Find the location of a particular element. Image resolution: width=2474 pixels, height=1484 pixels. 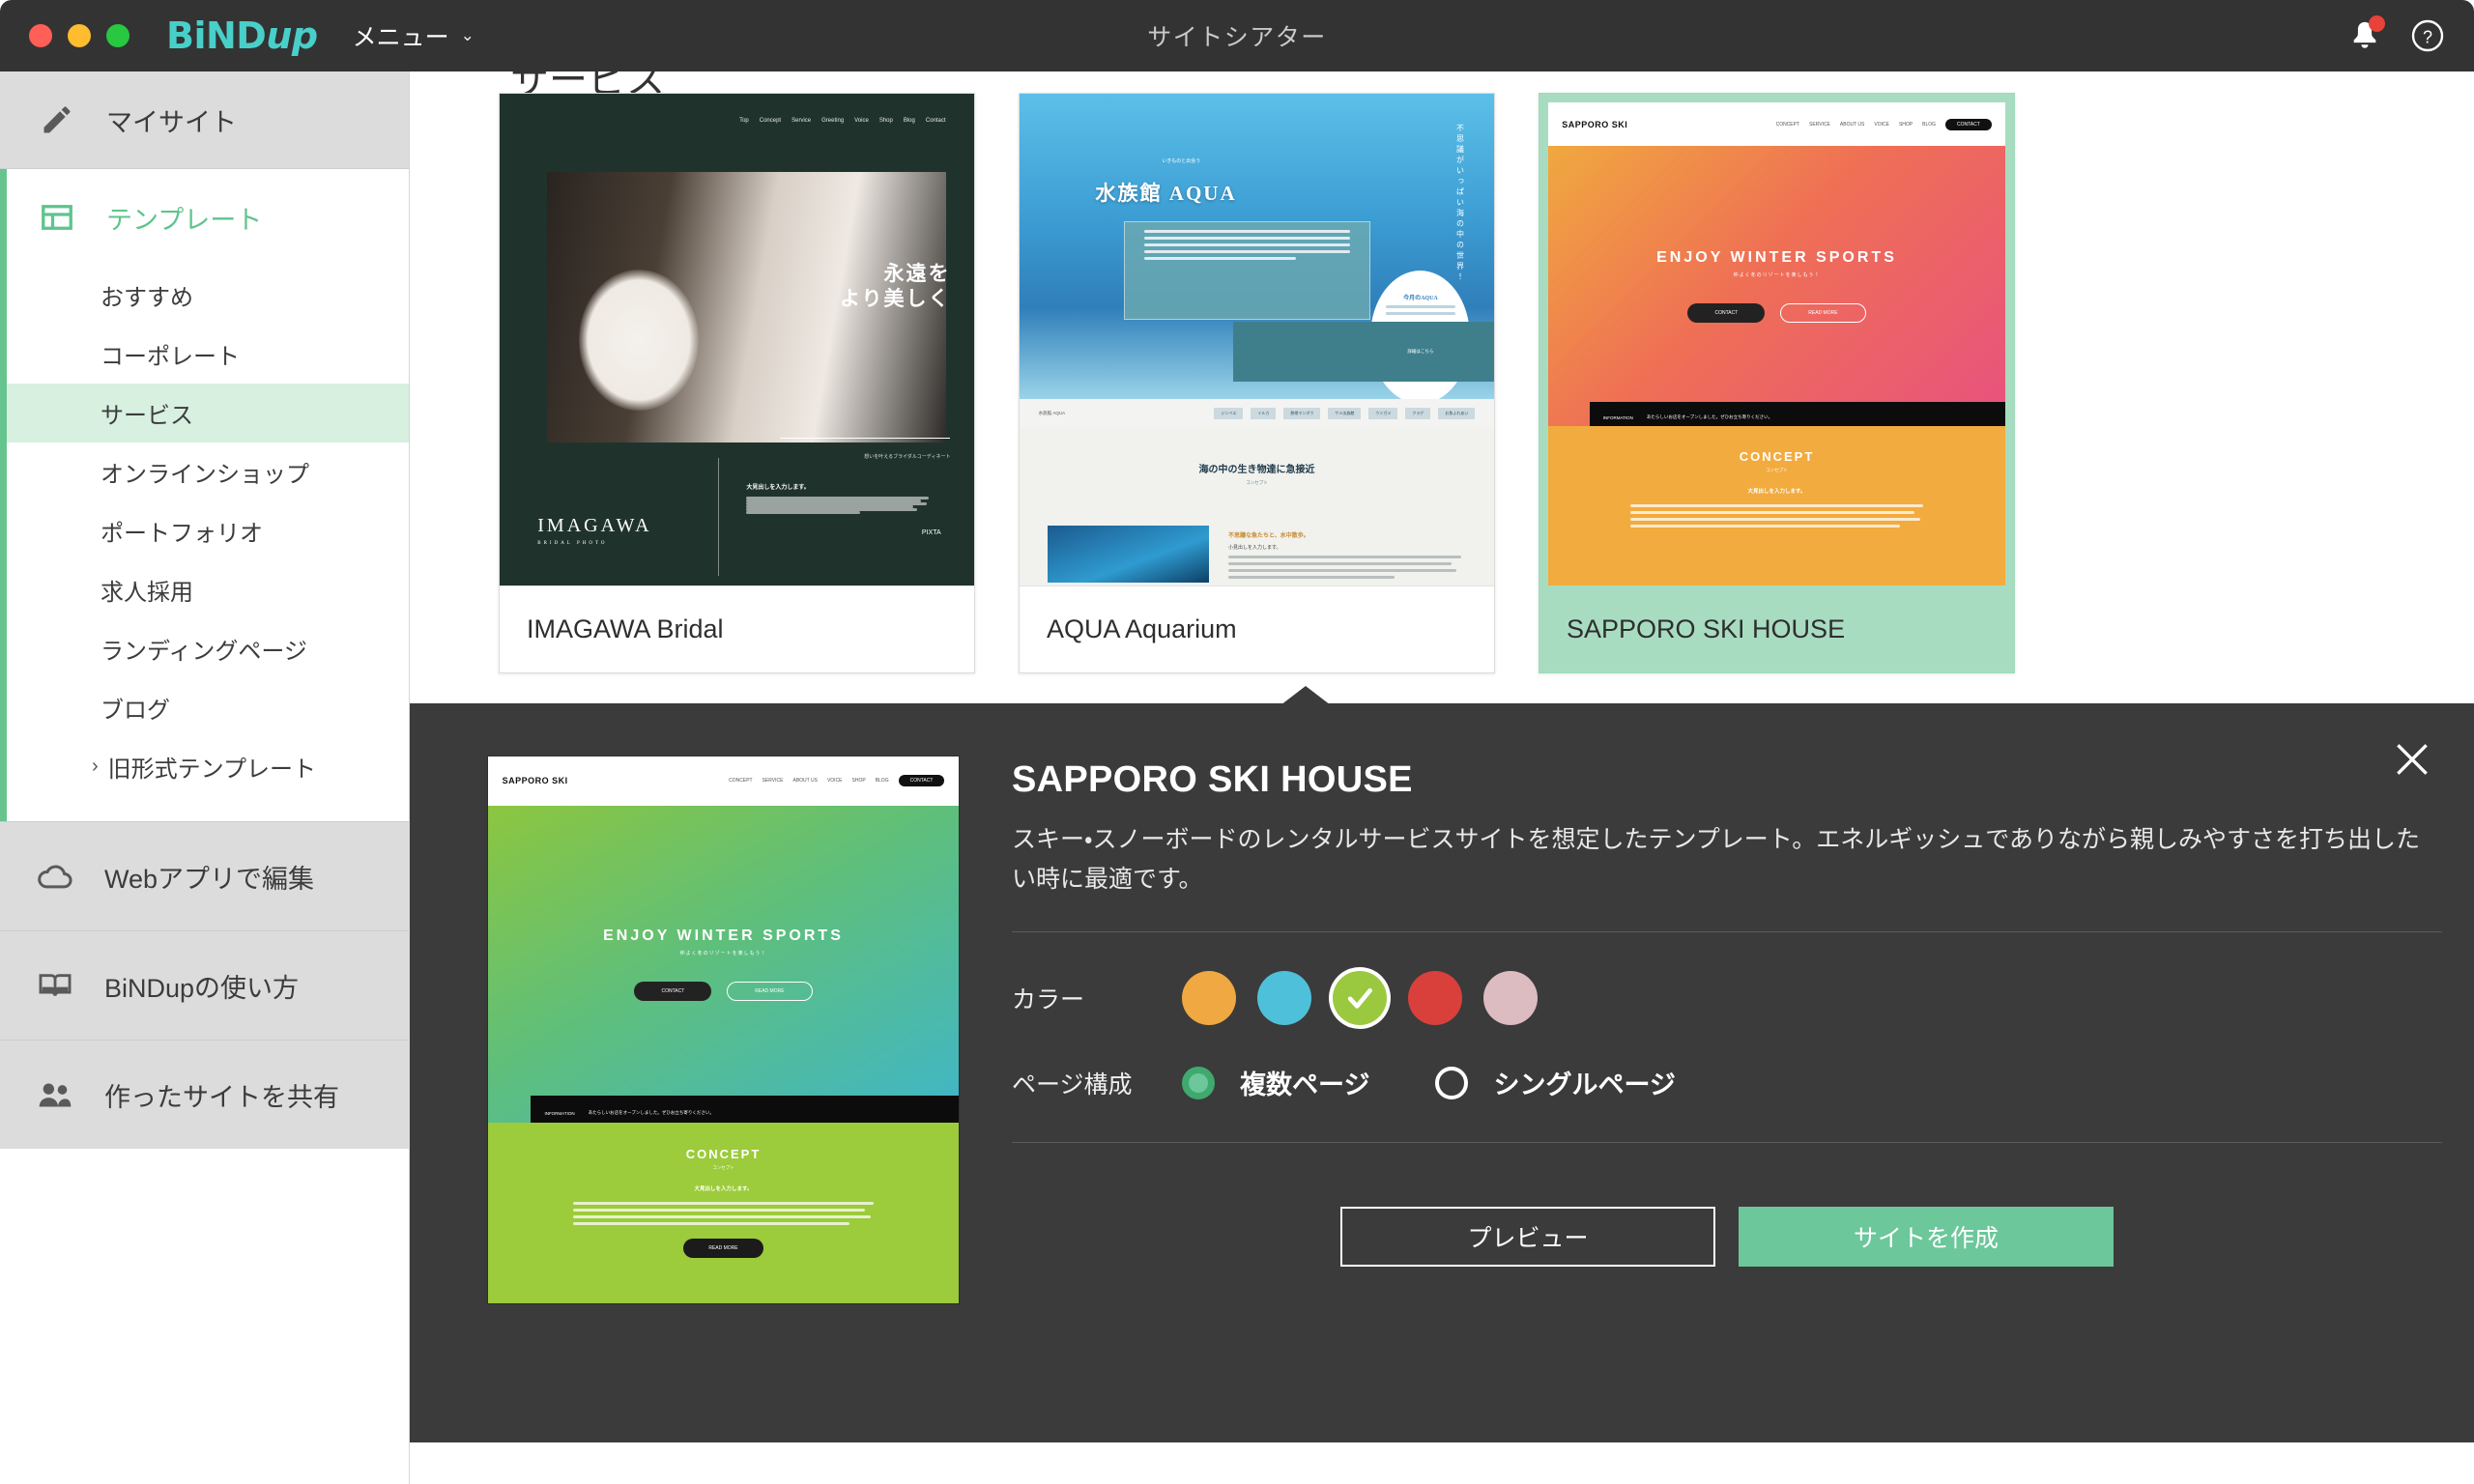

sidebar-subitem-portfolio: ポートフォリオ is located at coordinates (208, 530).